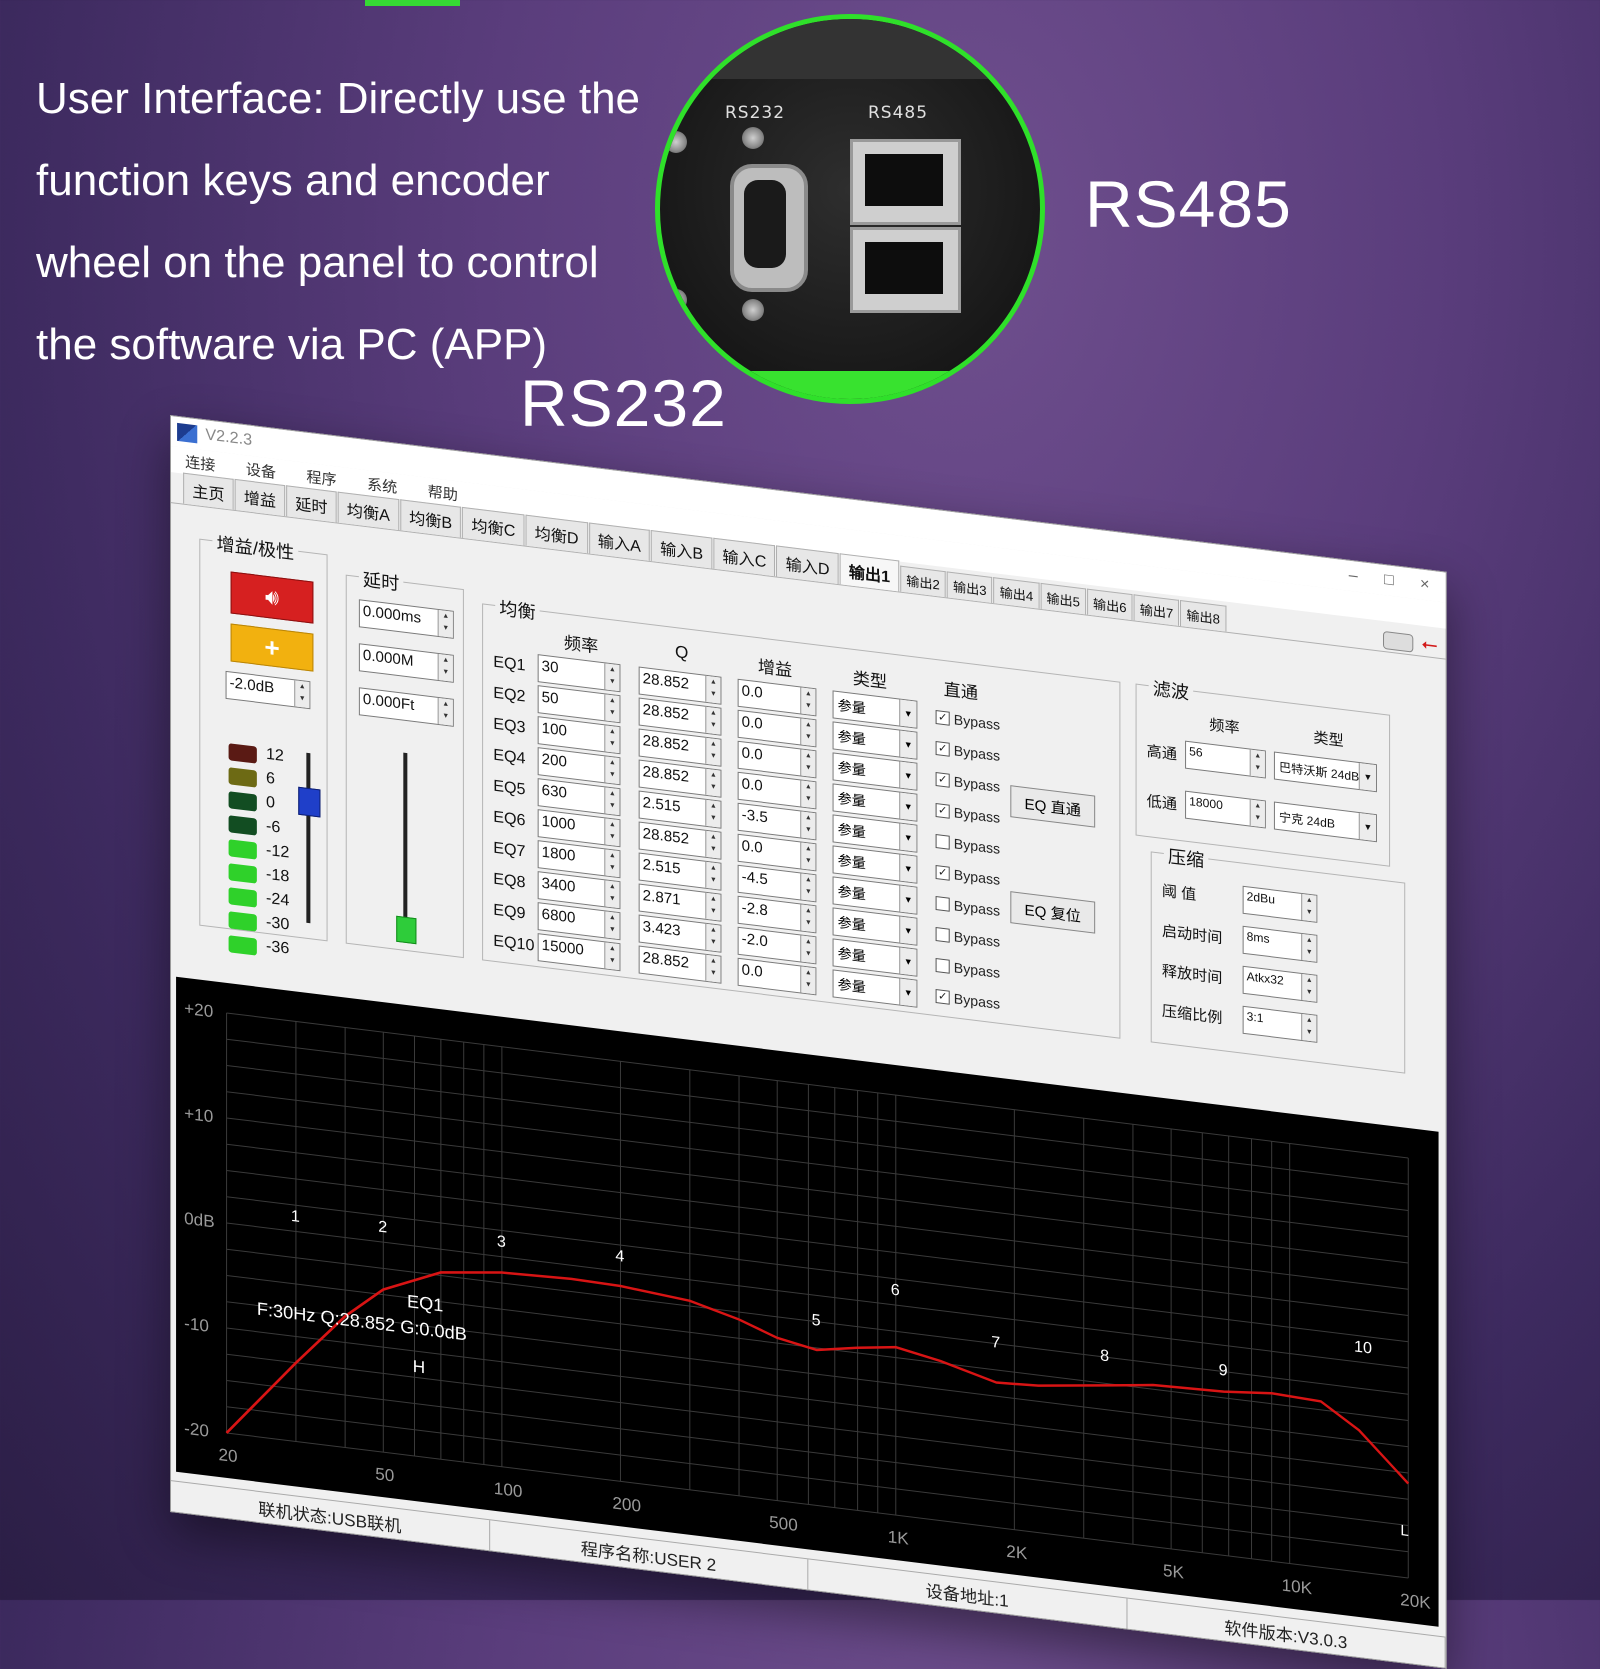 This screenshot has width=1600, height=1669. Describe the element at coordinates (200, 462) in the screenshot. I see `menu-connect: 连接` at that location.